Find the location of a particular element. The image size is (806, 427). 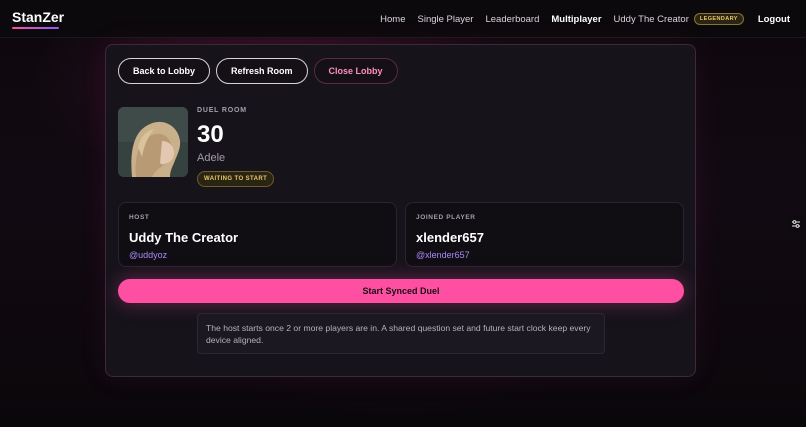

artist-name: Adele is located at coordinates (211, 158).